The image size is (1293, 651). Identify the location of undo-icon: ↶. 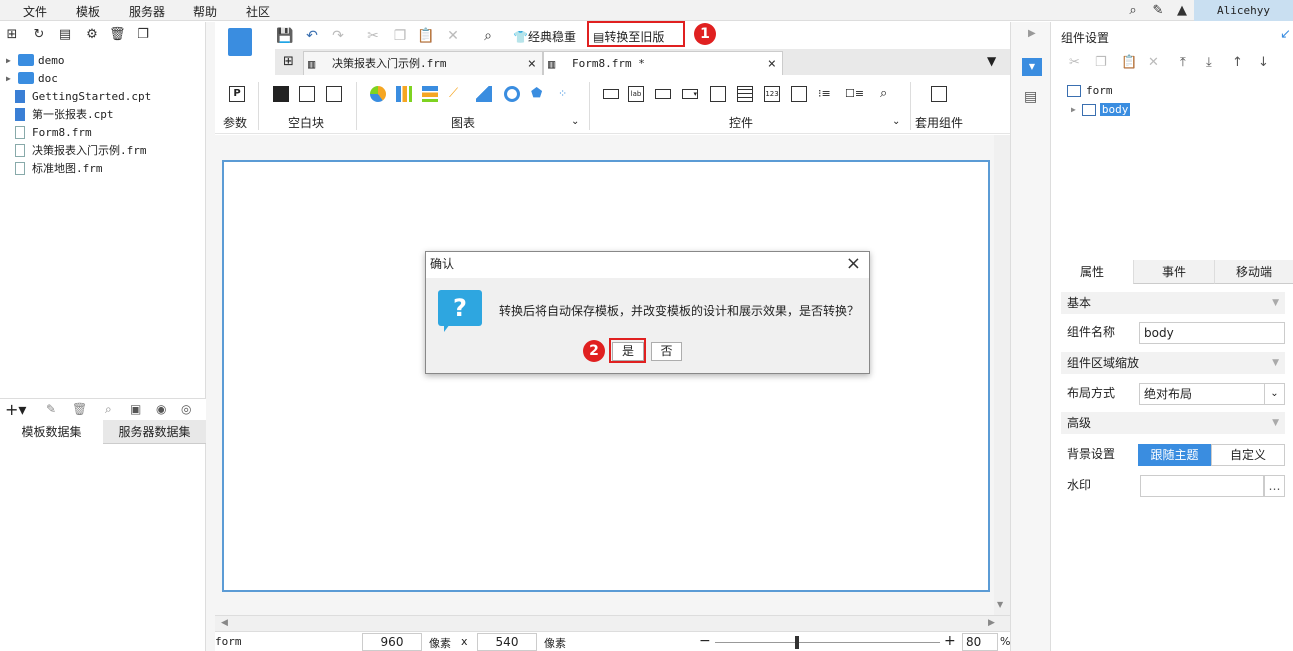
(312, 36).